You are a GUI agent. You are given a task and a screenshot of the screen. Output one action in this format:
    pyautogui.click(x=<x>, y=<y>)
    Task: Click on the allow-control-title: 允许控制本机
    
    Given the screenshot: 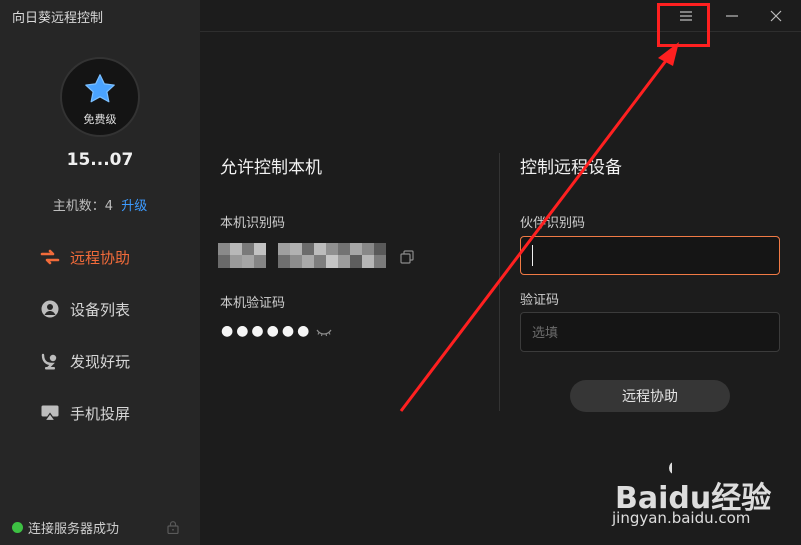 What is the action you would take?
    pyautogui.click(x=271, y=168)
    